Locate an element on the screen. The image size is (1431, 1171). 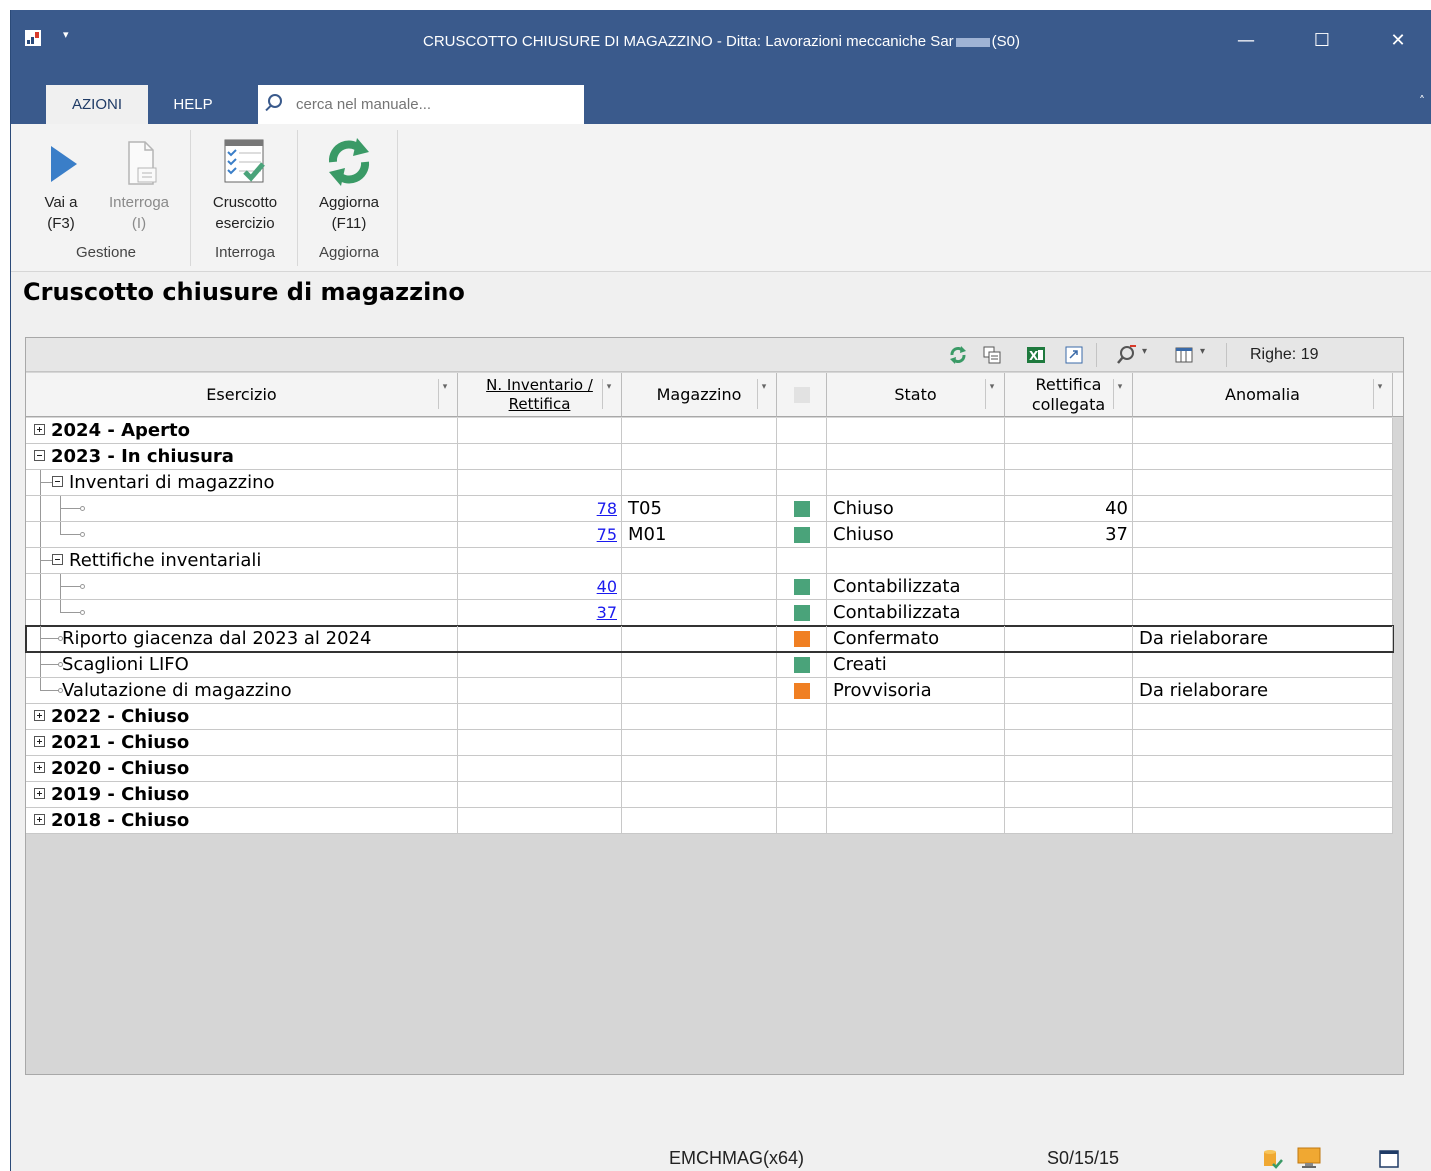
module-name: EMCHMAG(x64) is located at coordinates (737, 1158).